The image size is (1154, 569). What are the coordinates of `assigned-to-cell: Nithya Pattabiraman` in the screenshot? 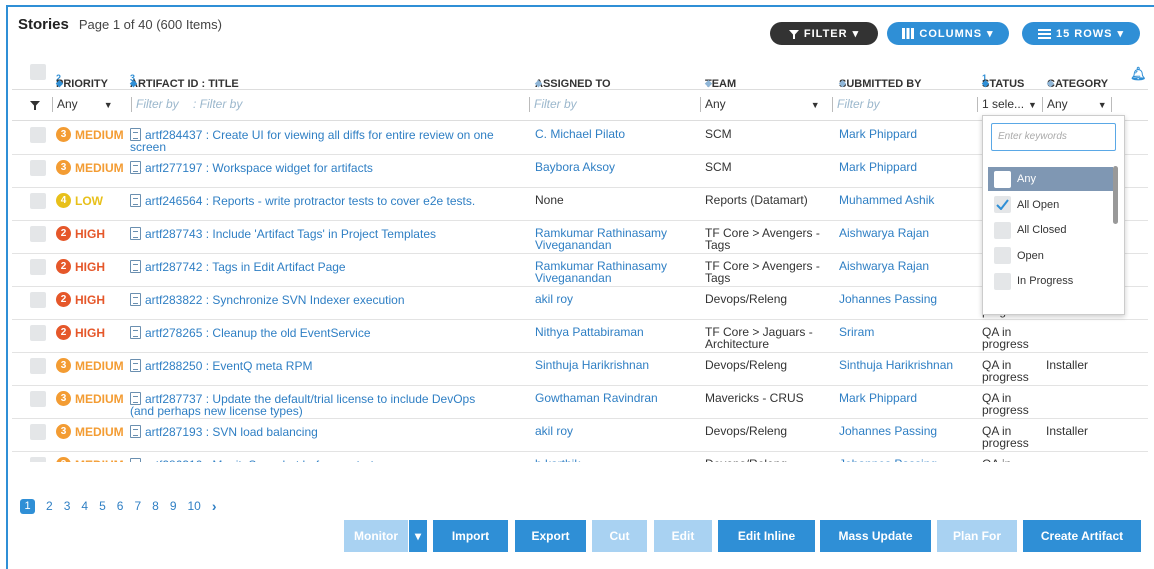 It's located at (615, 332).